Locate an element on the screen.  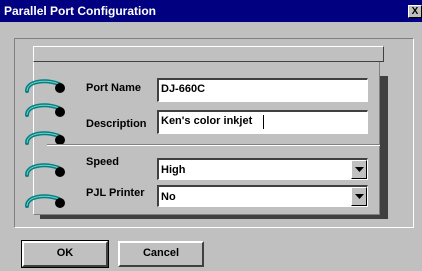
ok-button: OK is located at coordinates (65, 254).